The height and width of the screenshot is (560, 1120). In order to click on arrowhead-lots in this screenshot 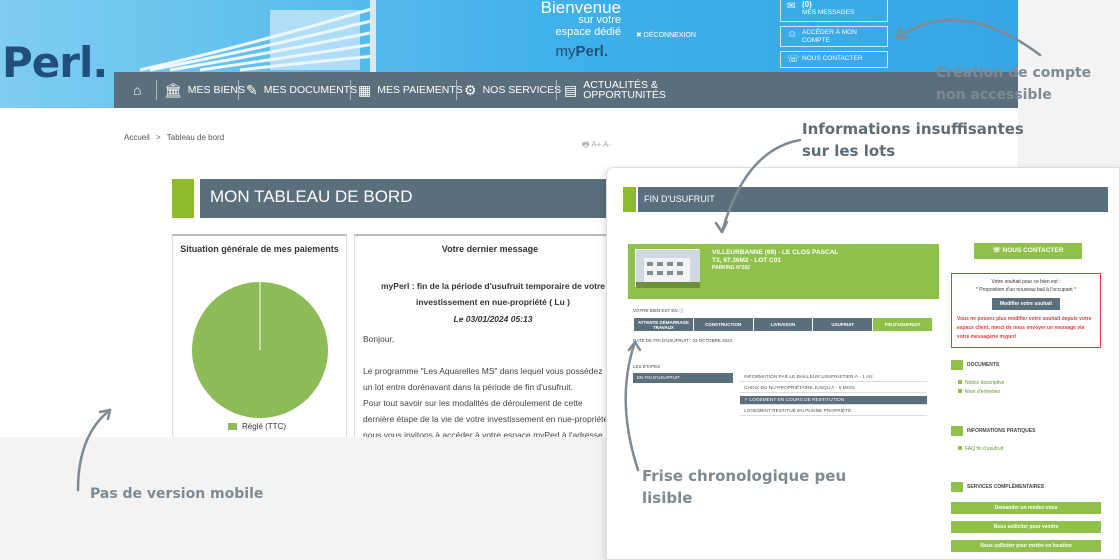, I will do `click(721, 227)`.